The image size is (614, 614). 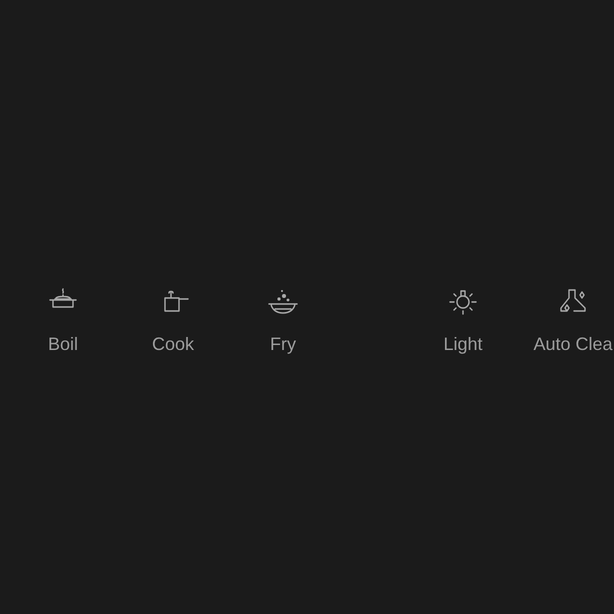 What do you see at coordinates (63, 320) in the screenshot?
I see `control-button: Boil` at bounding box center [63, 320].